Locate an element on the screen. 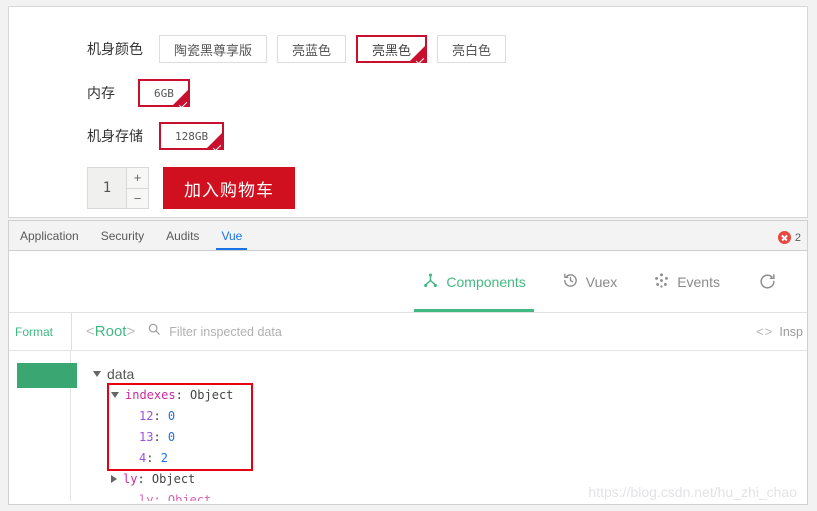  option-list-body-color: 陶瓷黑尊享版 亮蓝色 亮黑色 亮白色 is located at coordinates (337, 50).